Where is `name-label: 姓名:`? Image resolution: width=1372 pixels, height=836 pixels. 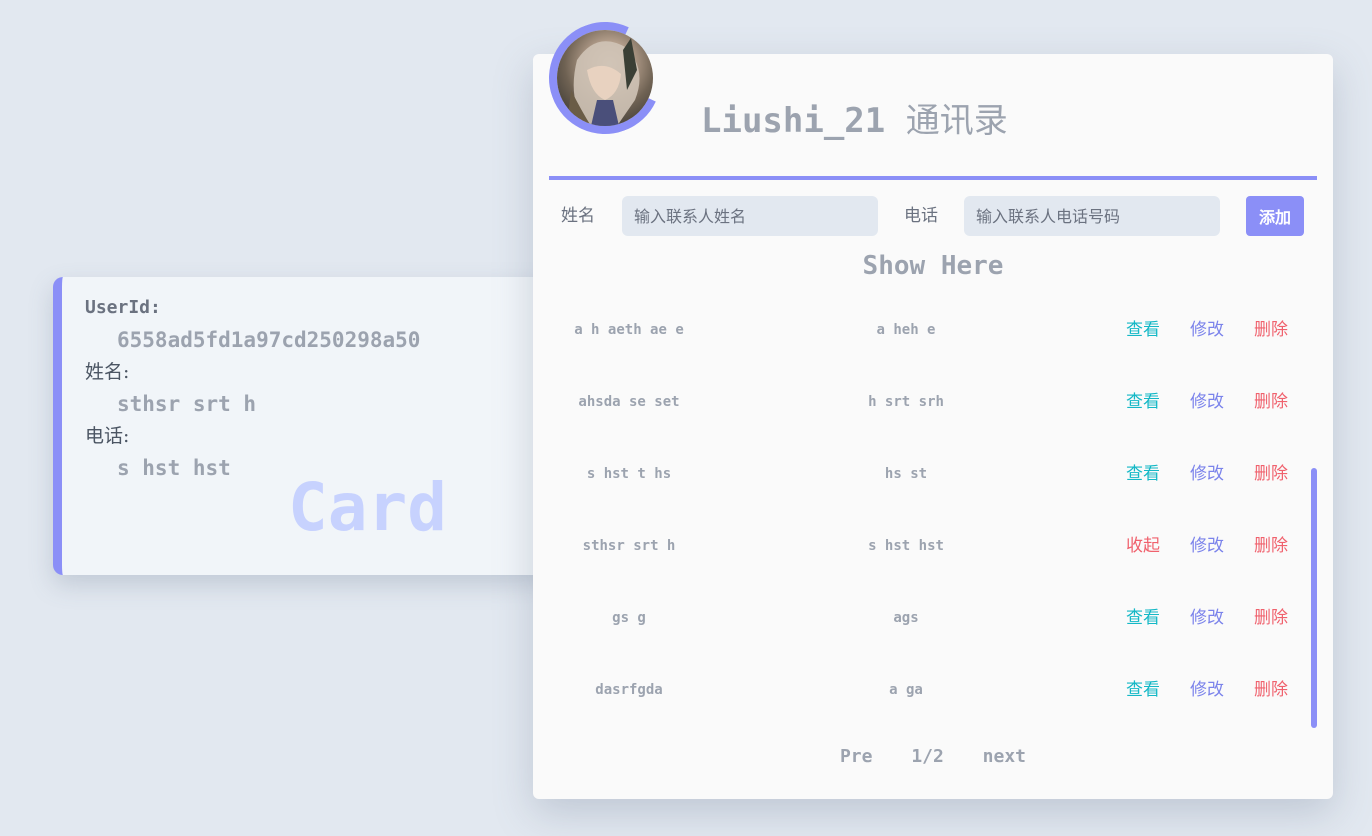 name-label: 姓名: is located at coordinates (107, 372).